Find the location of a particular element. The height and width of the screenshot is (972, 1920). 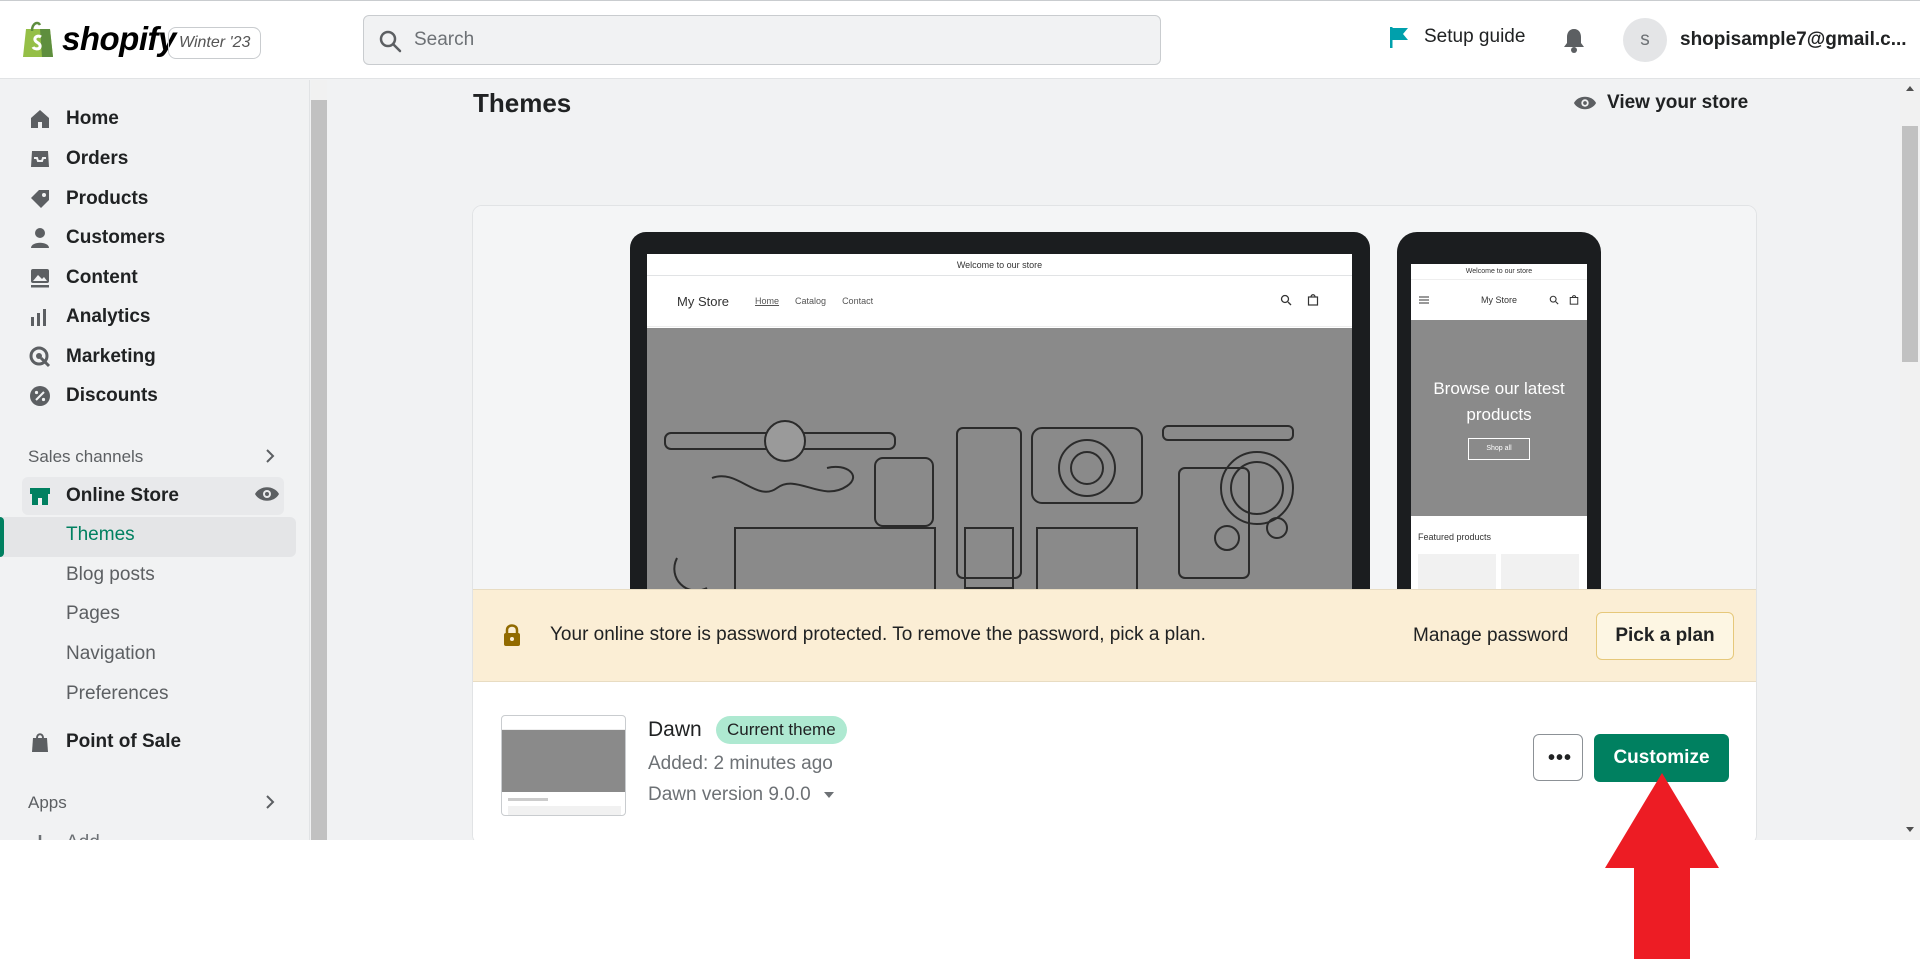

mobile-store-name: My Store is located at coordinates (1498, 300).